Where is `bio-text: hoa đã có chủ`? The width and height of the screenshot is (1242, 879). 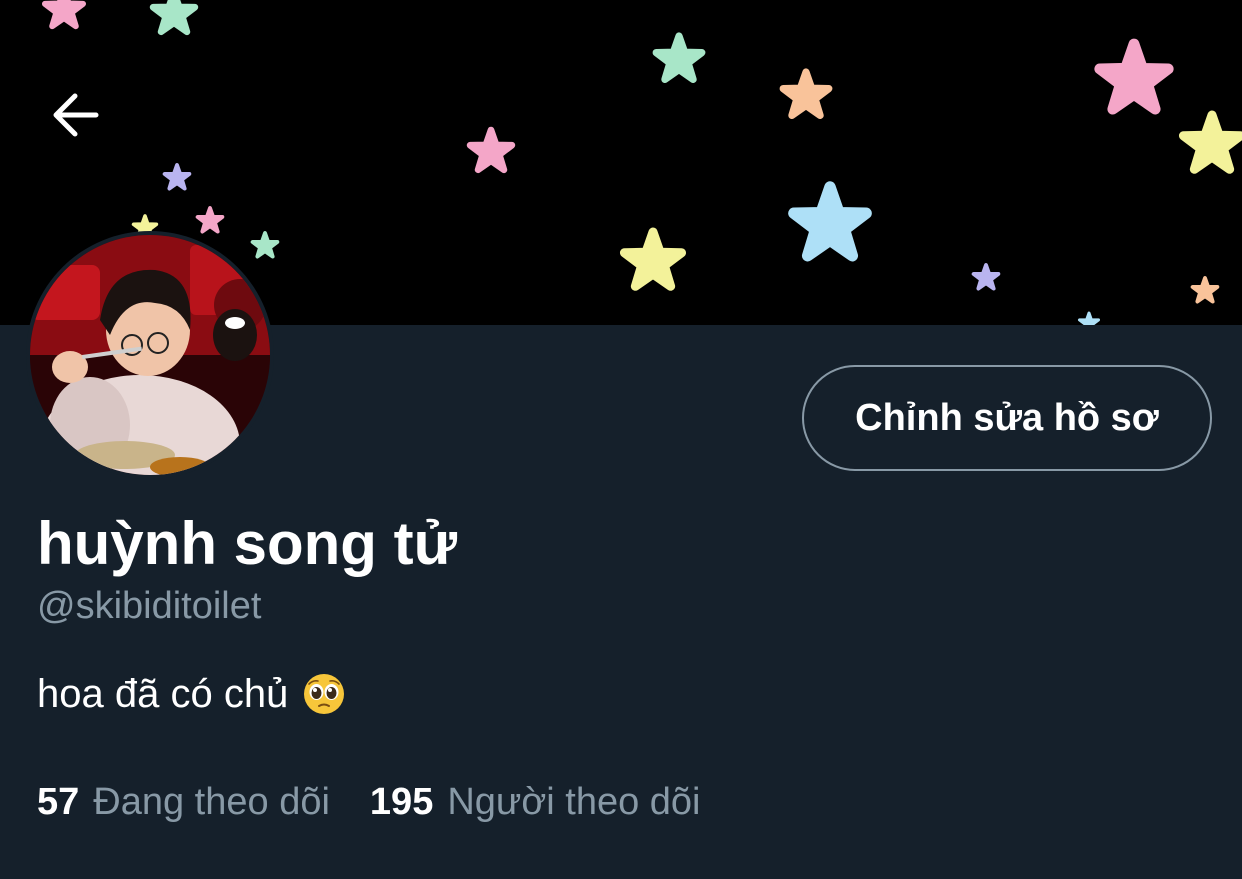 bio-text: hoa đã có chủ is located at coordinates (163, 694).